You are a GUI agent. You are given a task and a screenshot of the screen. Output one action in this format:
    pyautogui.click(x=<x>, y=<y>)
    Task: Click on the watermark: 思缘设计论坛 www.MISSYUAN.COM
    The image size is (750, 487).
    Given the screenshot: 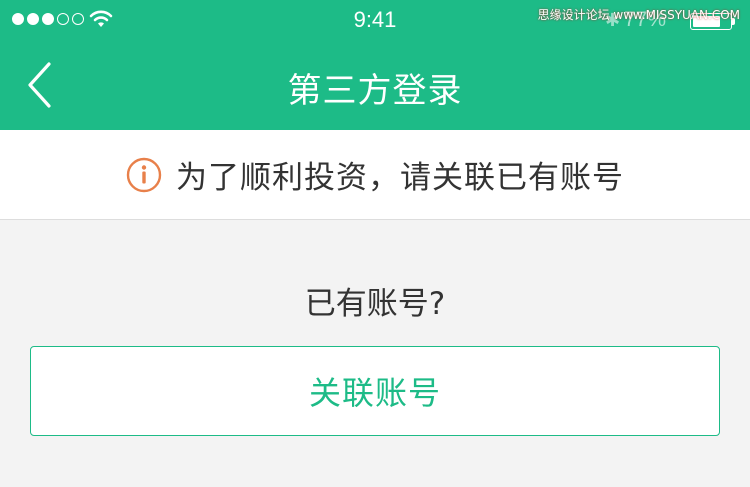 What is the action you would take?
    pyautogui.click(x=638, y=15)
    